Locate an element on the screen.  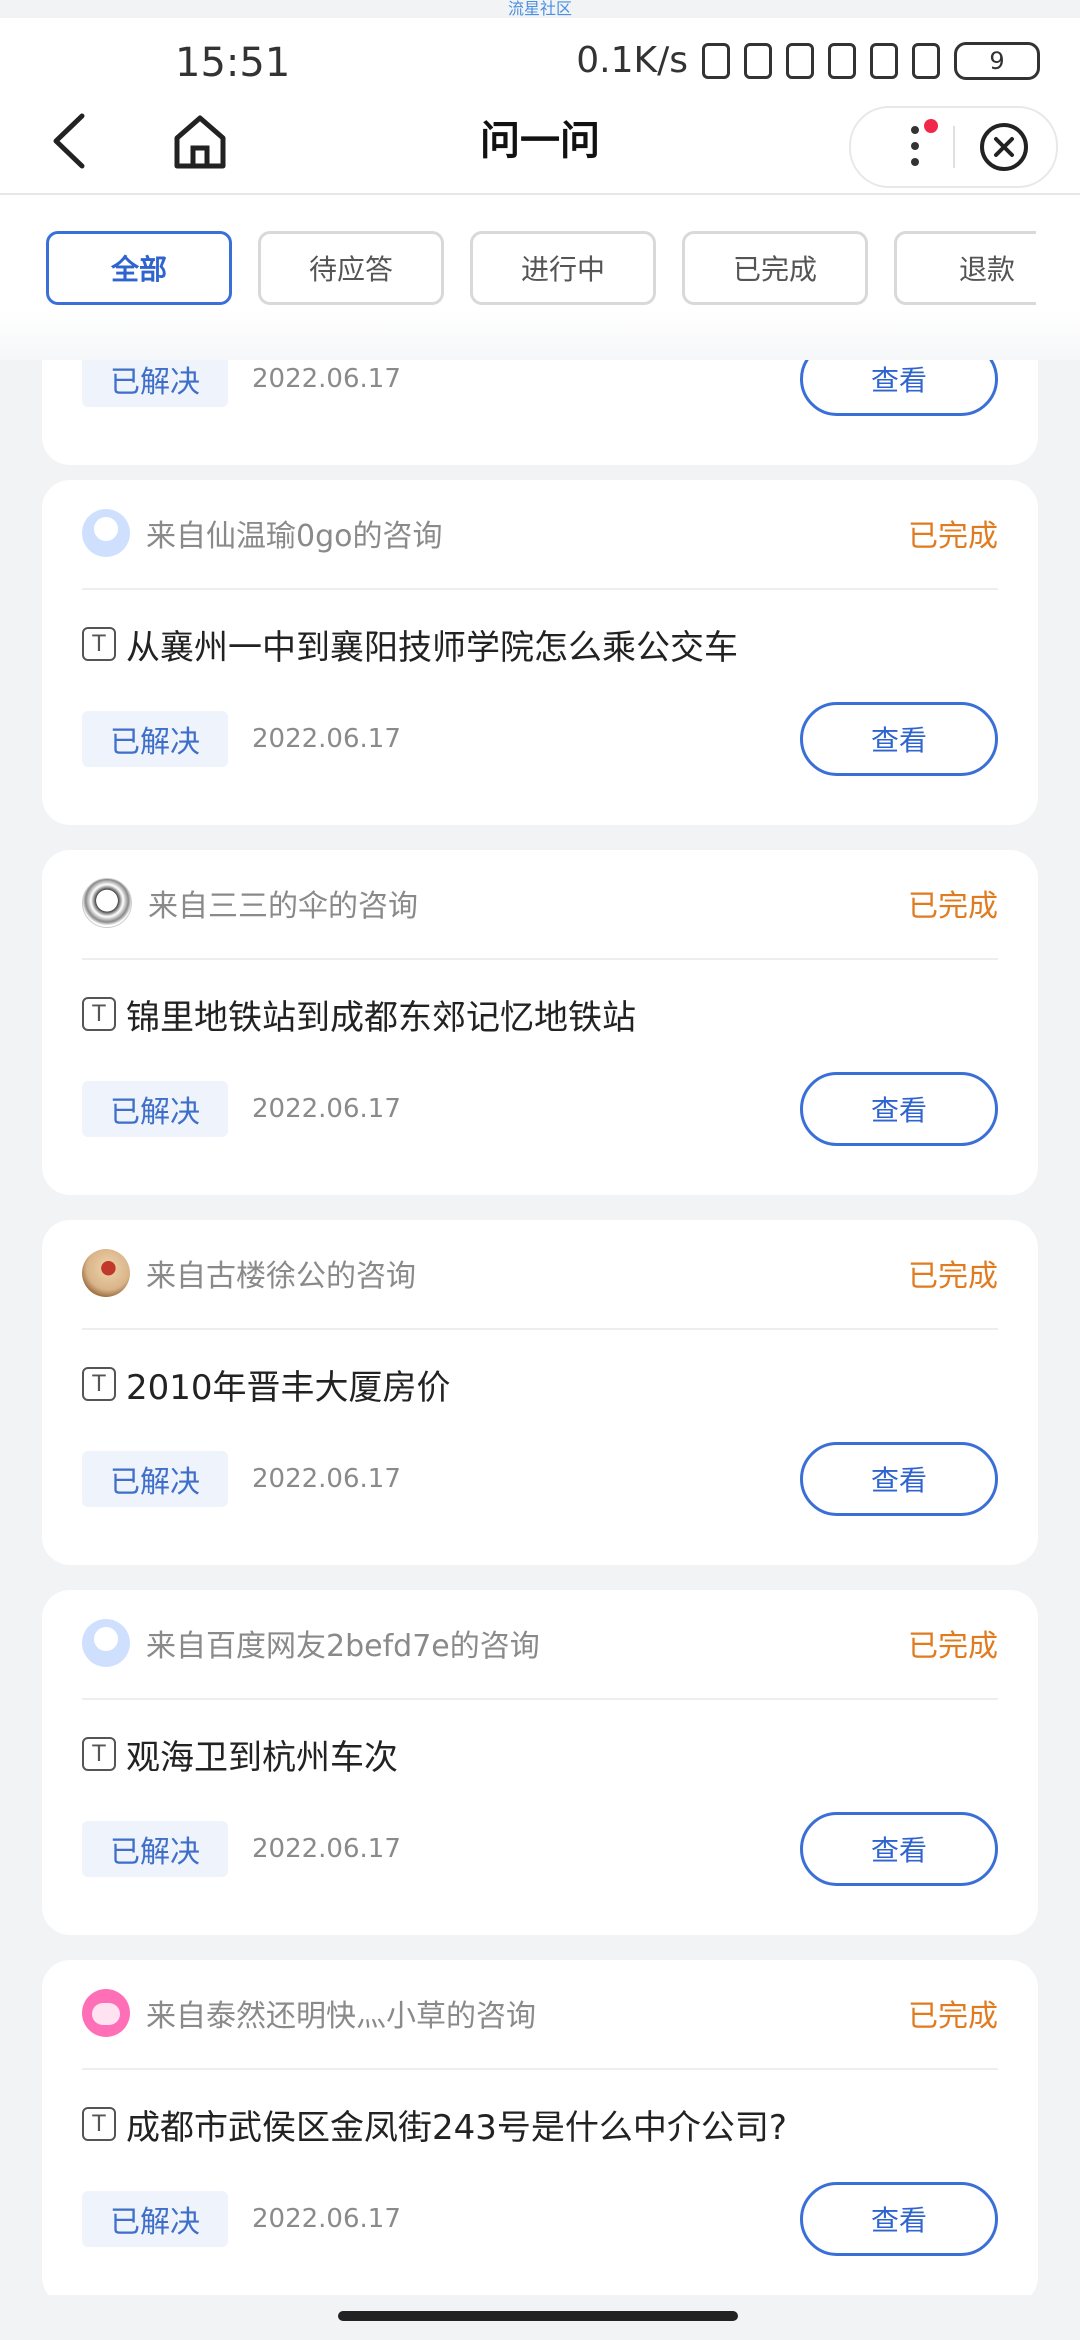
signal-icon is located at coordinates (758, 60).